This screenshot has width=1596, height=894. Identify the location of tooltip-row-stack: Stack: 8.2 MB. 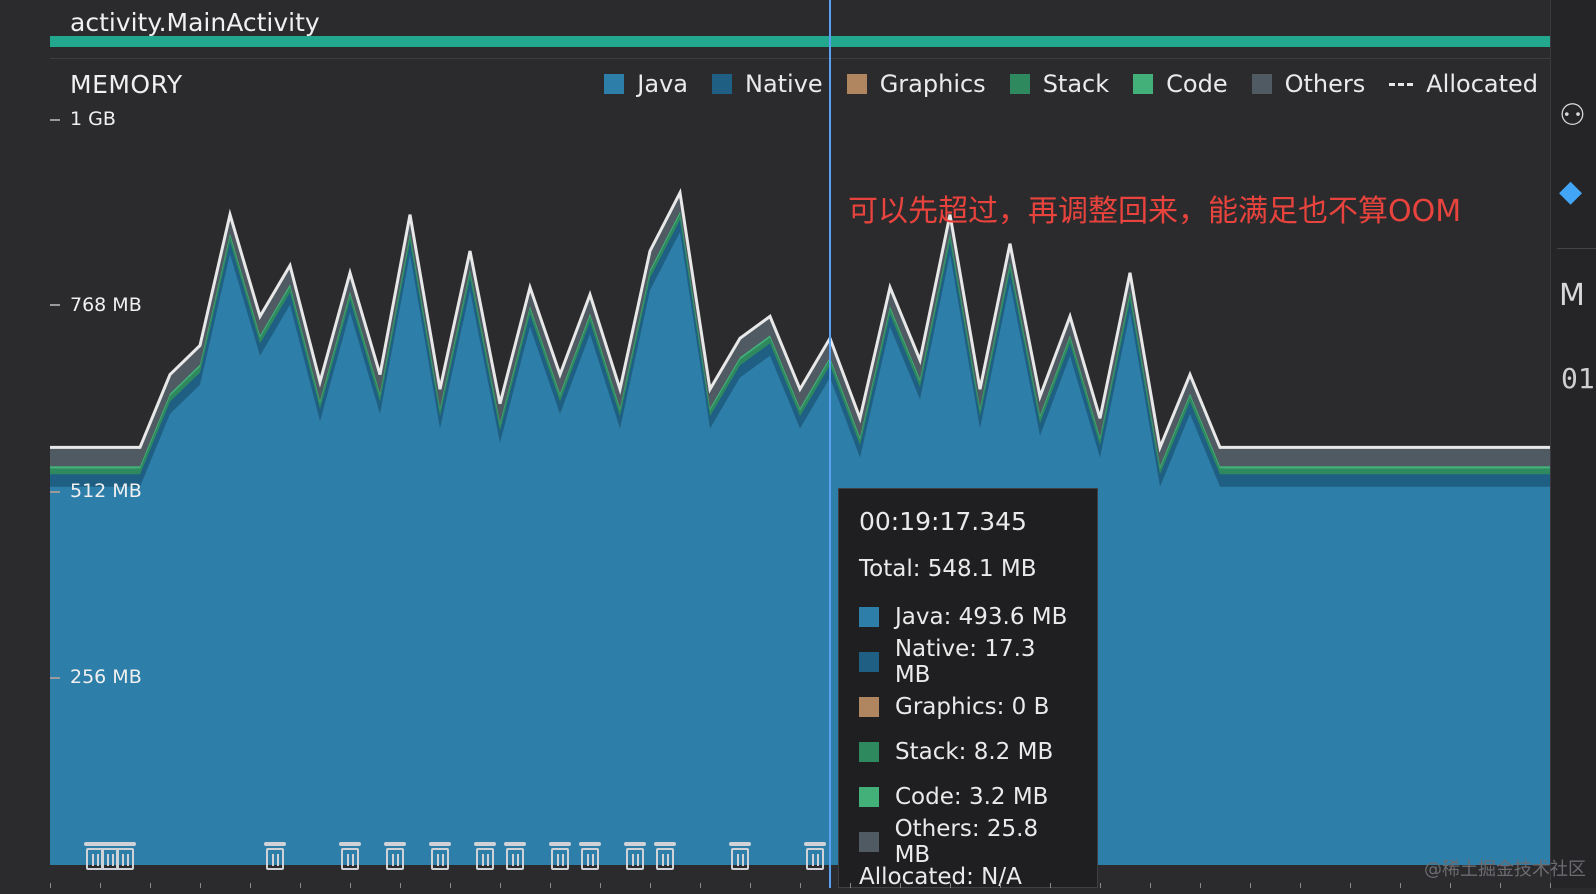
(968, 751).